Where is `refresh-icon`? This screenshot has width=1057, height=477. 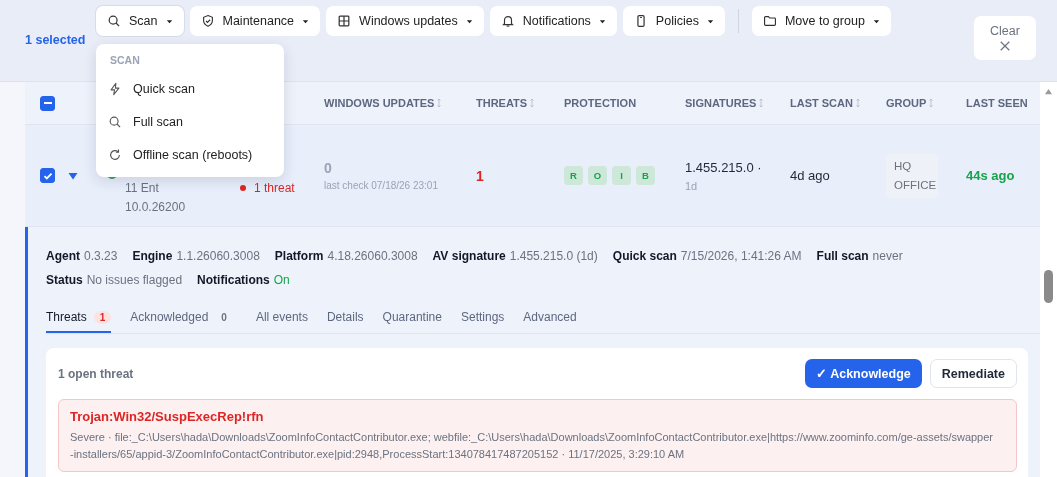
refresh-icon is located at coordinates (115, 154).